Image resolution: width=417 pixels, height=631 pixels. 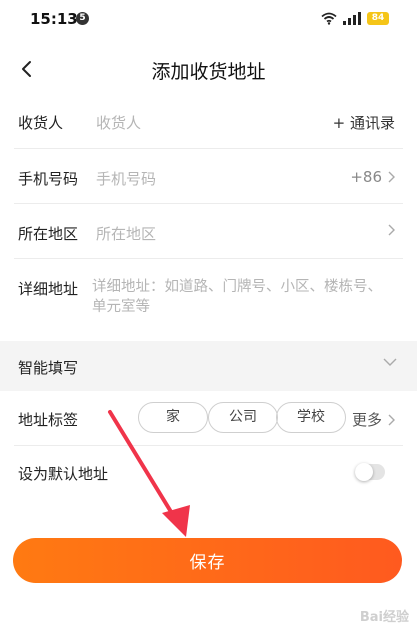 I want to click on battery-icon: 84, so click(x=378, y=18).